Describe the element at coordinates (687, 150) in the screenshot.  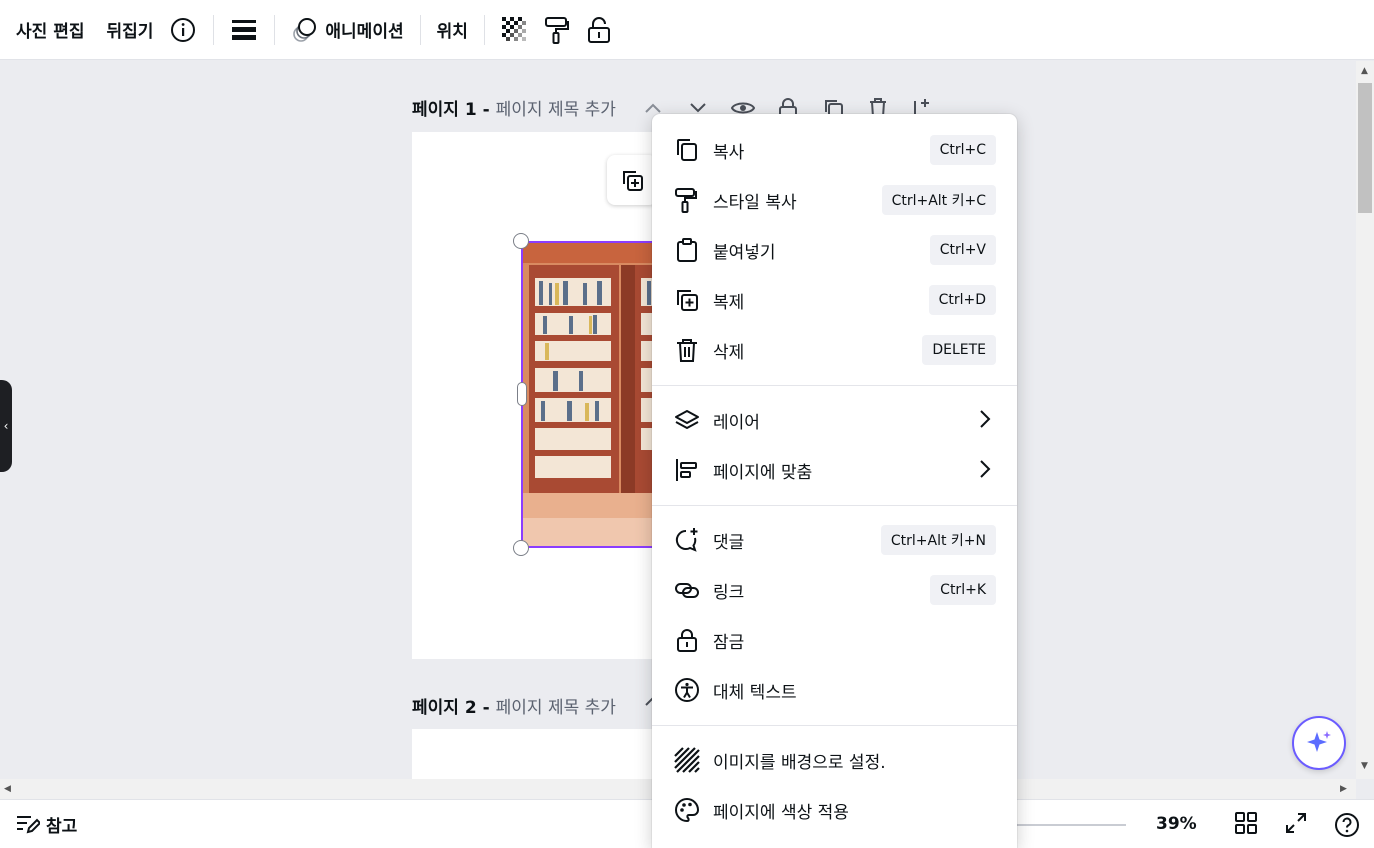
I see `copy-icon` at that location.